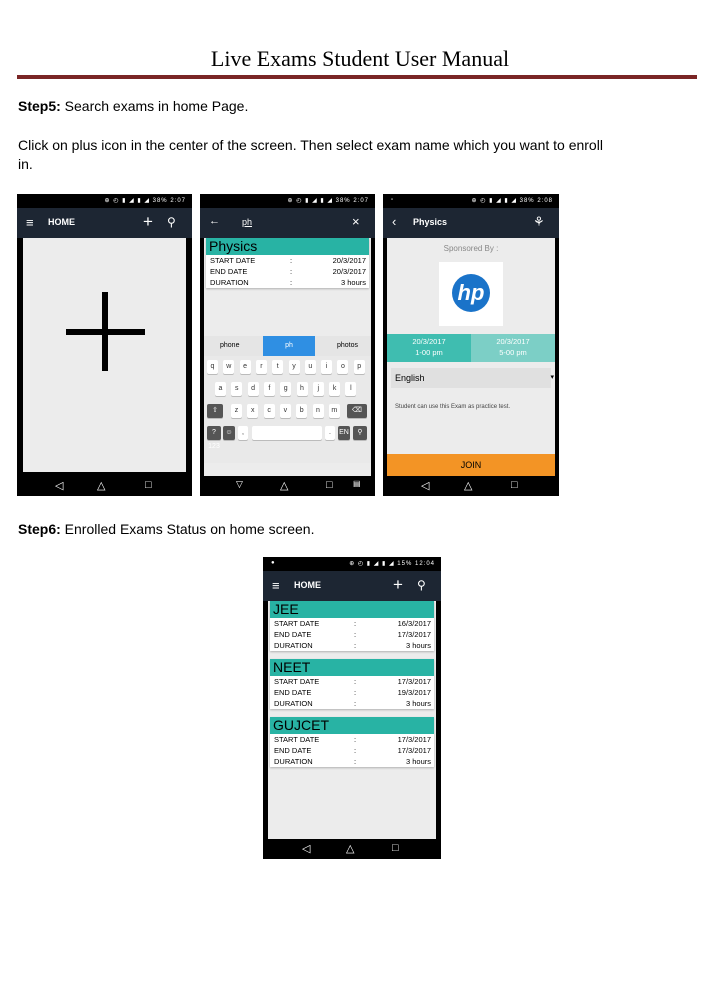 This screenshot has width=720, height=986. Describe the element at coordinates (229, 367) in the screenshot. I see `key-w: w` at that location.